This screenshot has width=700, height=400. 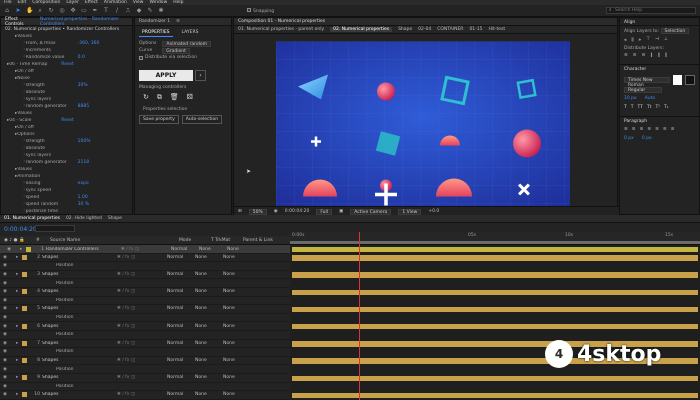 What do you see at coordinates (83, 106) in the screenshot?
I see `effect-property-value: 8885` at bounding box center [83, 106].